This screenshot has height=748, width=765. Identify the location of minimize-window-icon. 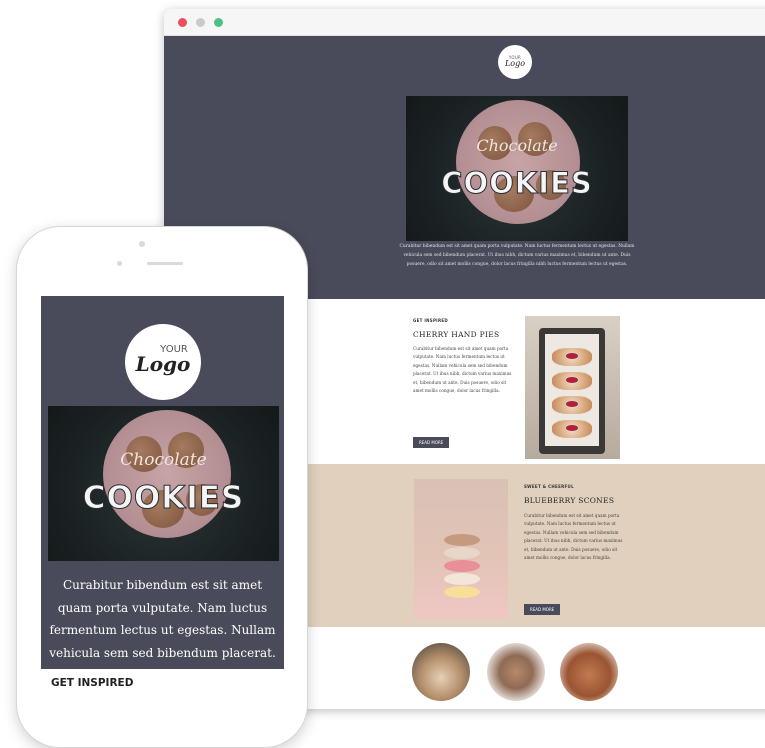
(200, 22).